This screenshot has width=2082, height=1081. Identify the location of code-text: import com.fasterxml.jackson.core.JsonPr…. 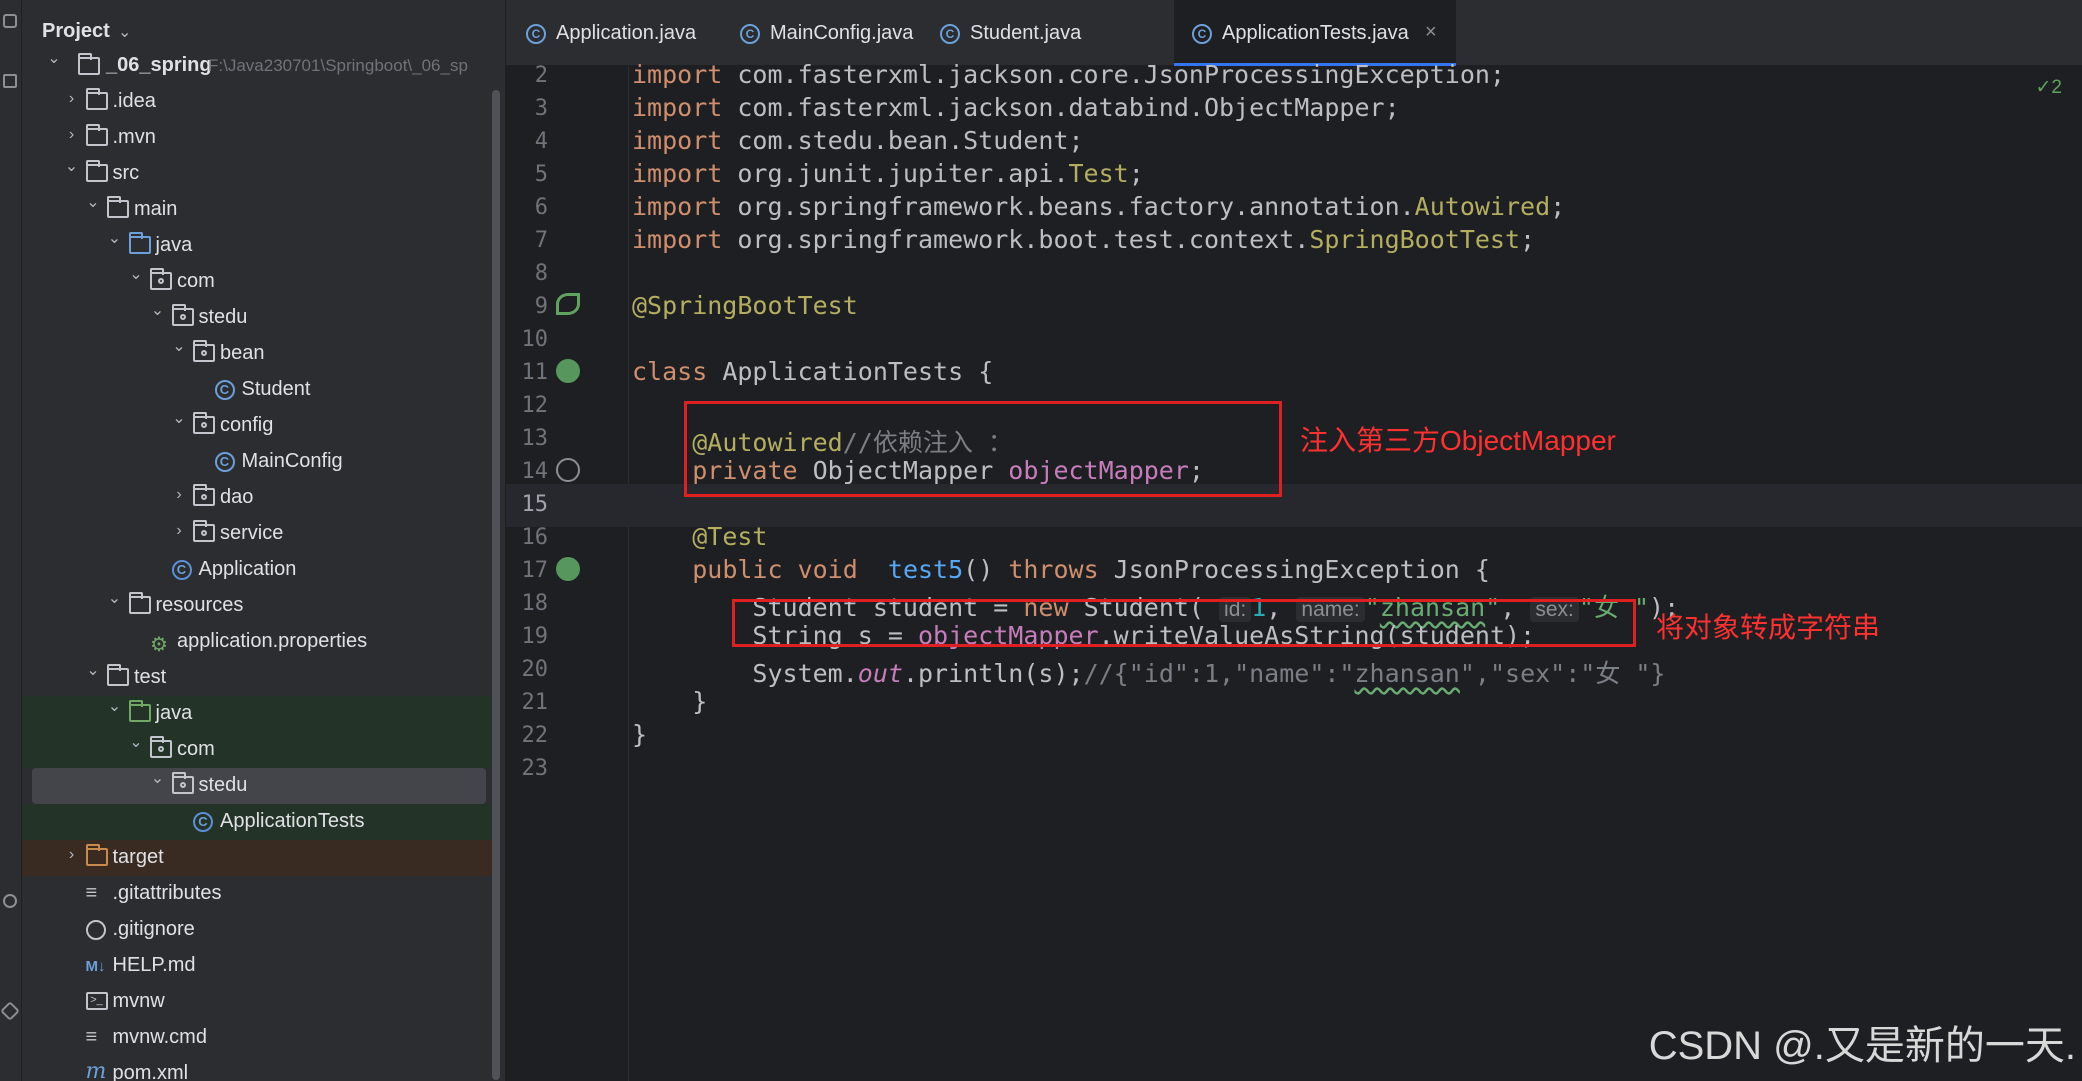
(1068, 74).